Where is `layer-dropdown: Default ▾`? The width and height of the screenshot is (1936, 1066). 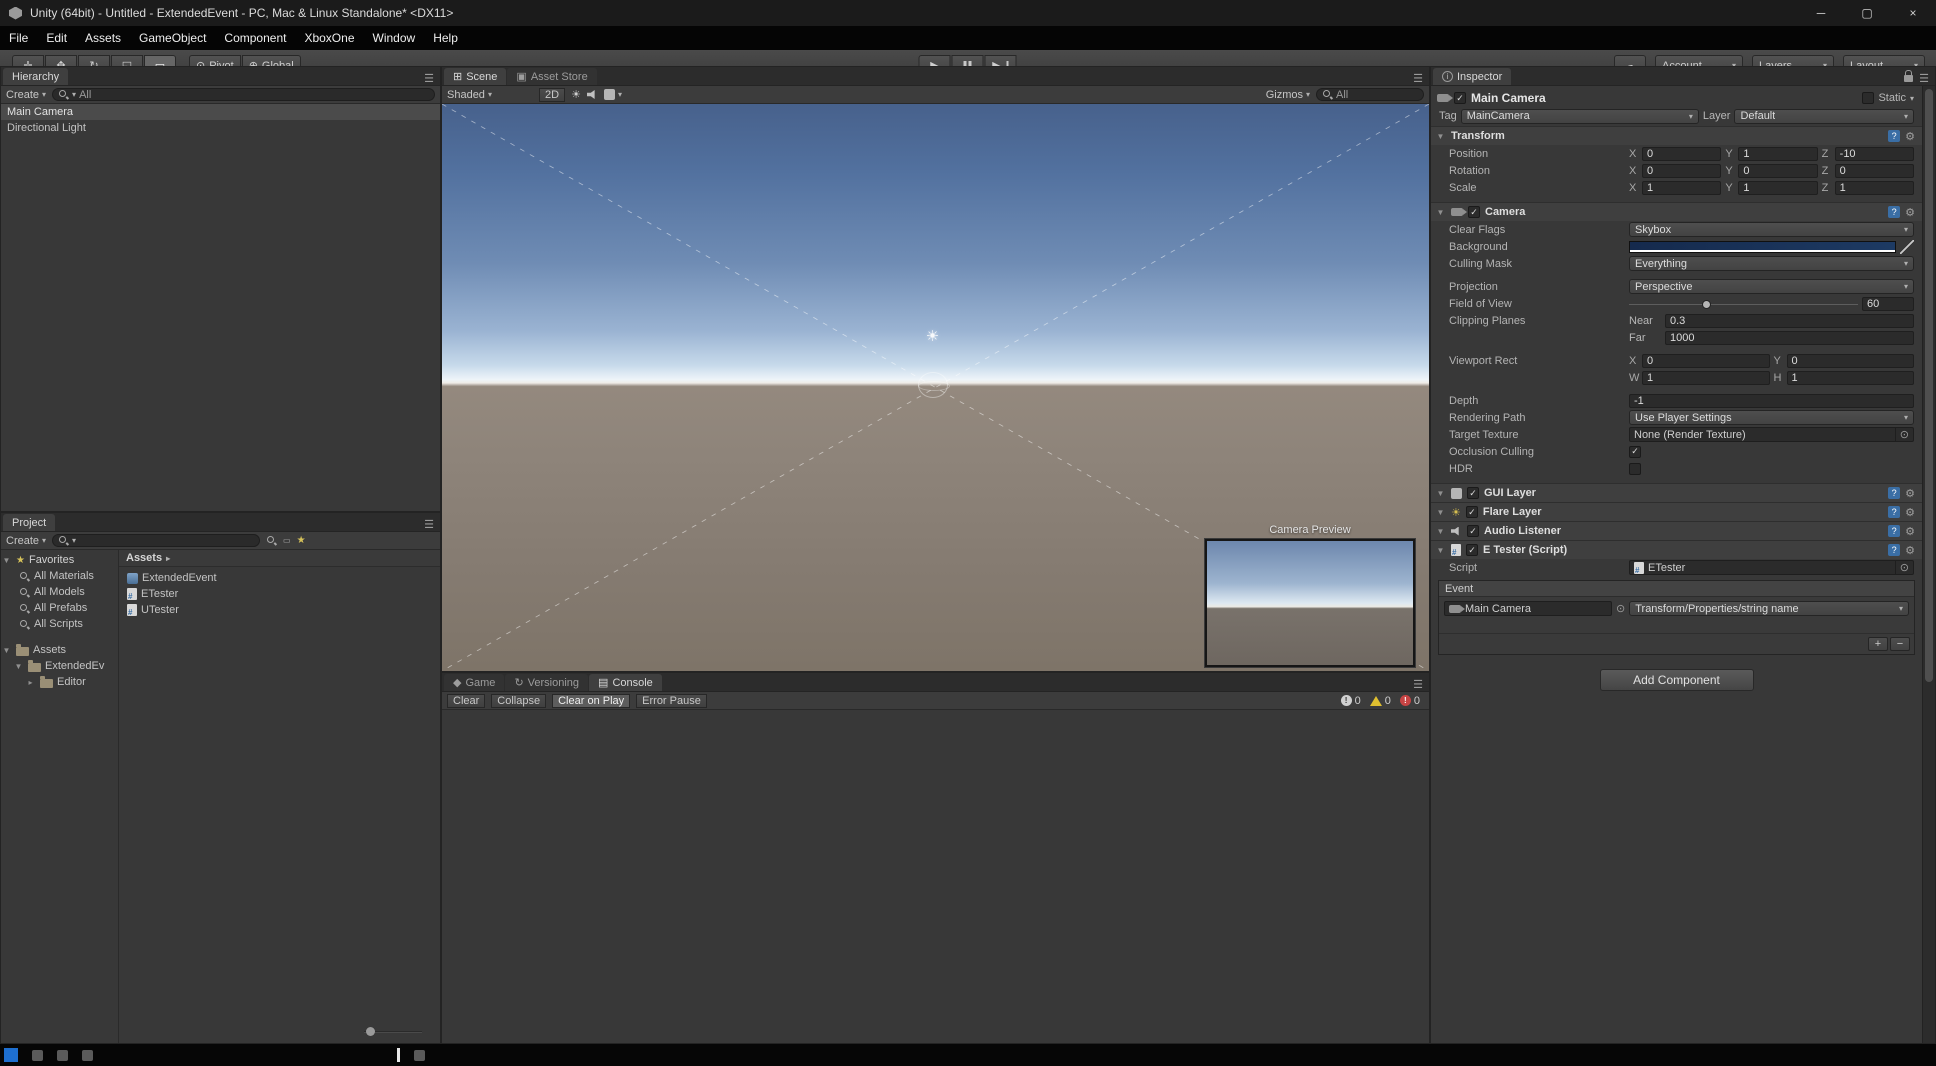 layer-dropdown: Default ▾ is located at coordinates (1824, 116).